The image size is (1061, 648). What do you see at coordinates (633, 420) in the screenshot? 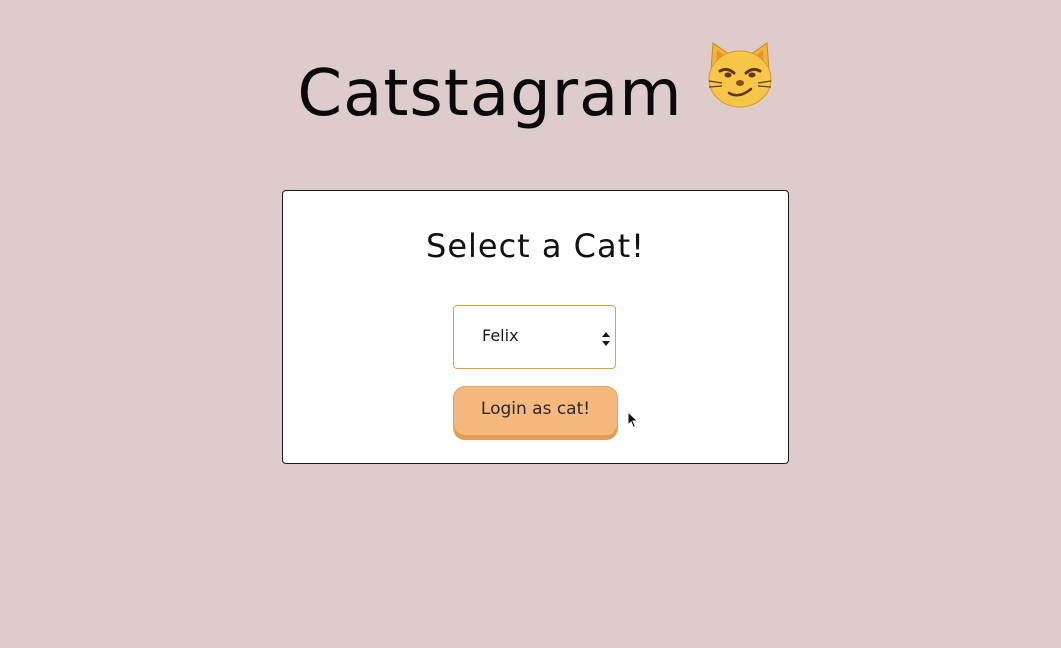
I see `mouse-cursor-icon` at bounding box center [633, 420].